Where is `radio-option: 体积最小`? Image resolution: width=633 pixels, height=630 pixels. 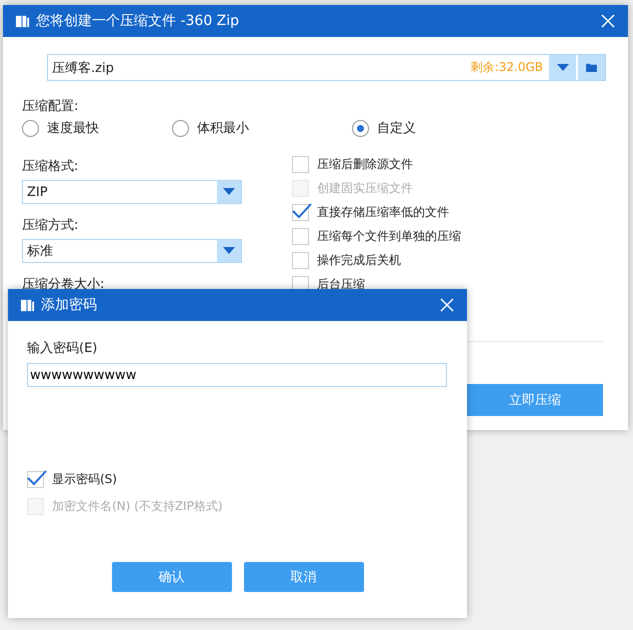 radio-option: 体积最小 is located at coordinates (247, 128).